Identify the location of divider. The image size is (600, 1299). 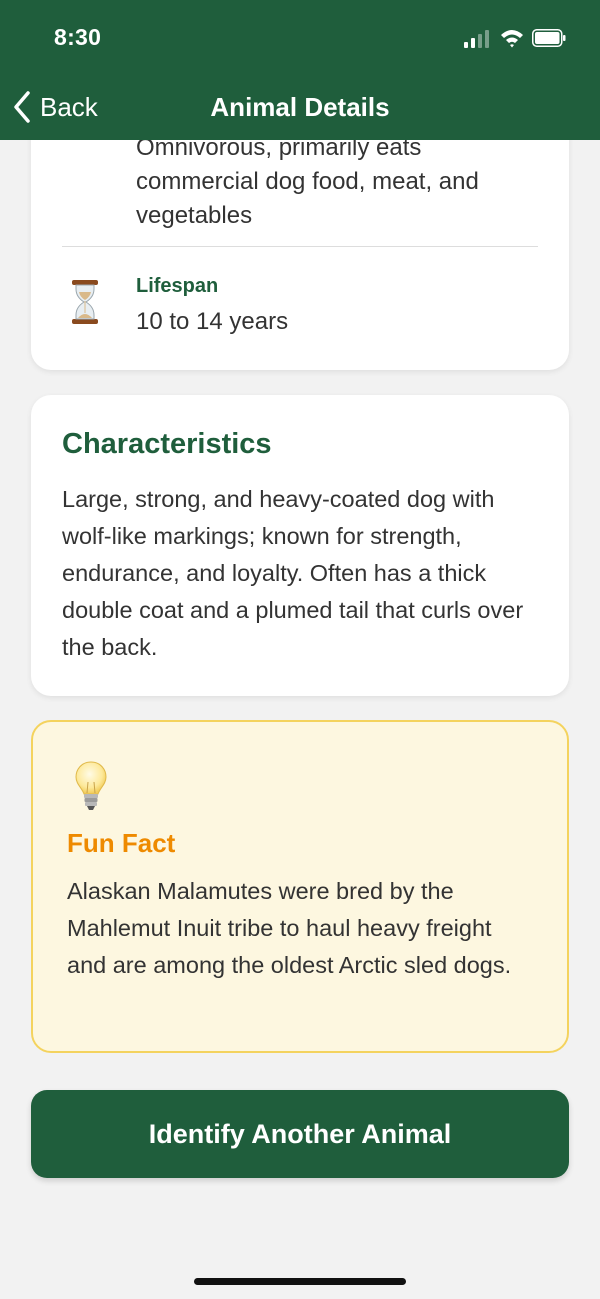
(300, 246).